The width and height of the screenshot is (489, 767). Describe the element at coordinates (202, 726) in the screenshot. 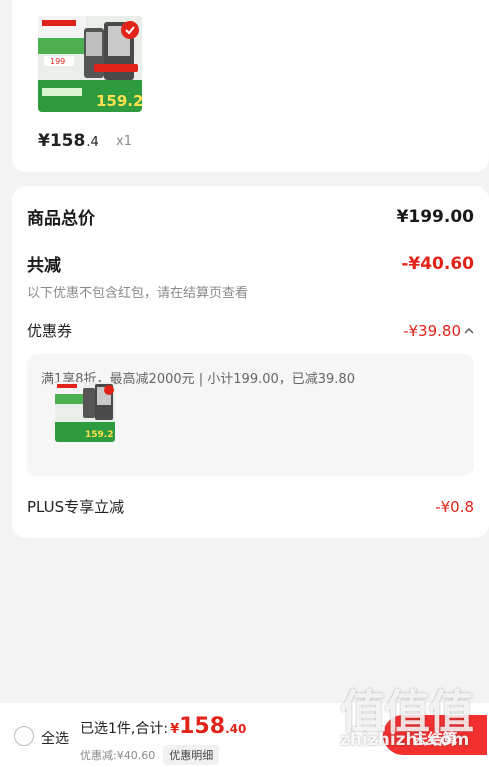

I see `total-integer: 158` at that location.